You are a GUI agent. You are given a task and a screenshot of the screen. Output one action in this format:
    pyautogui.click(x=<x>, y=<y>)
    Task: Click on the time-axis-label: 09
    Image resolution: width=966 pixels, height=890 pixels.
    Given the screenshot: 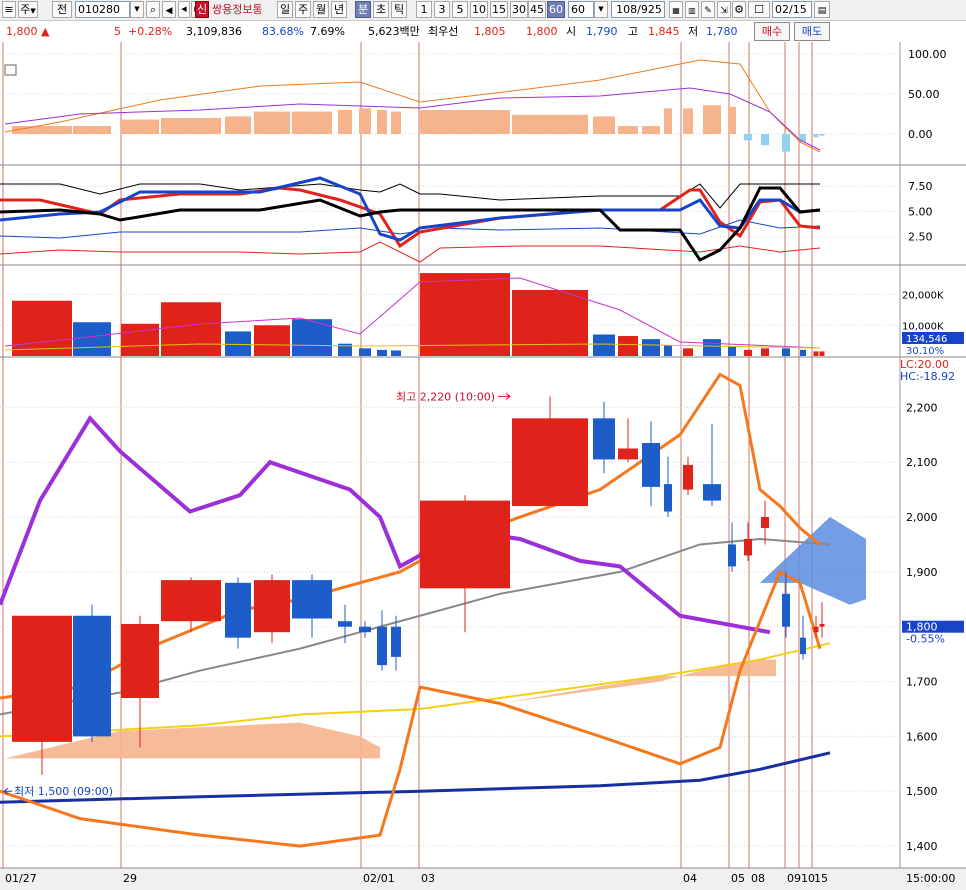 What is the action you would take?
    pyautogui.click(x=794, y=878)
    